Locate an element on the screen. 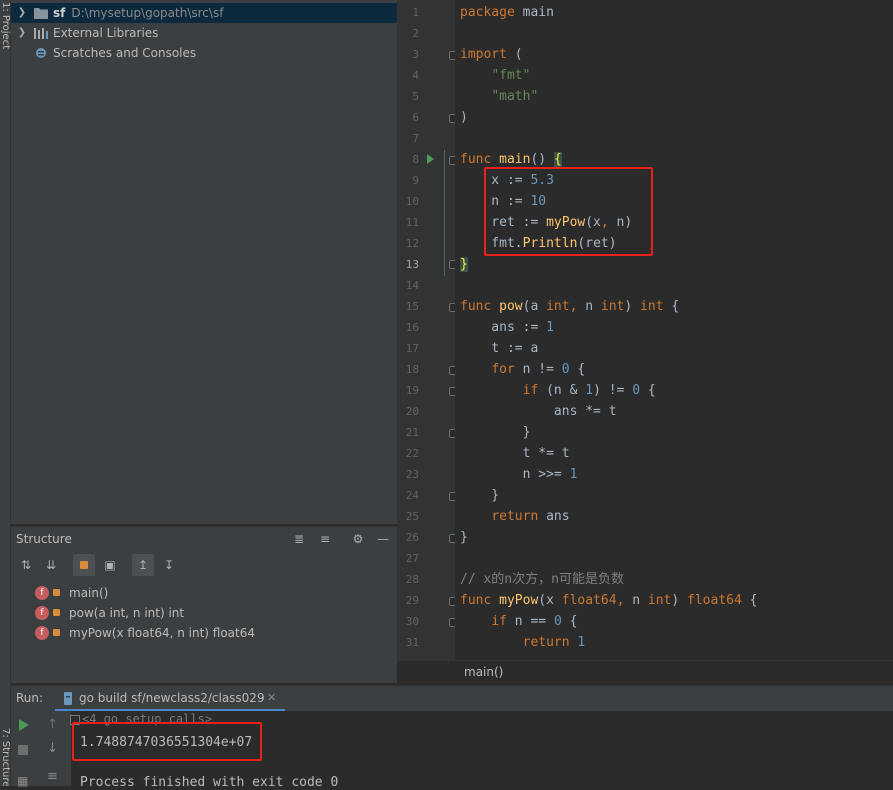  code-token: } is located at coordinates (464, 537).